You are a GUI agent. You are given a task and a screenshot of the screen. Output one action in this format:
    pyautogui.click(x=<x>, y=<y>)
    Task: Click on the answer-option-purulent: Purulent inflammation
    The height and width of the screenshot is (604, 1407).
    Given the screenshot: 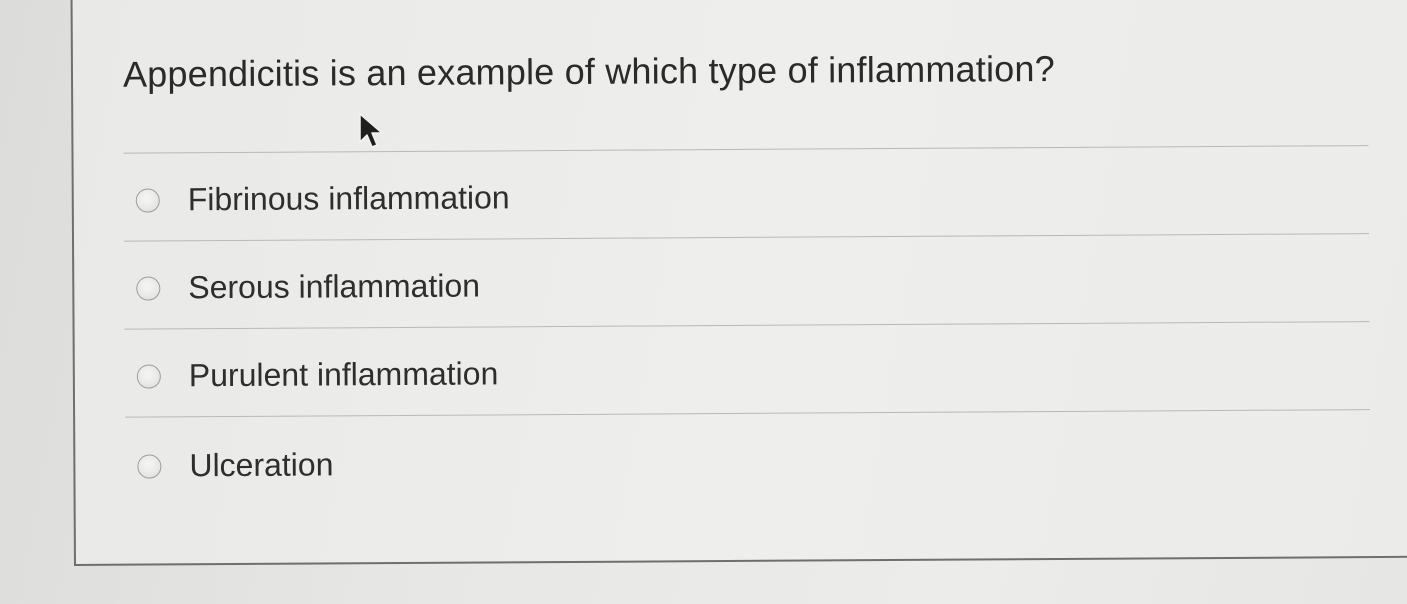 What is the action you would take?
    pyautogui.click(x=317, y=374)
    